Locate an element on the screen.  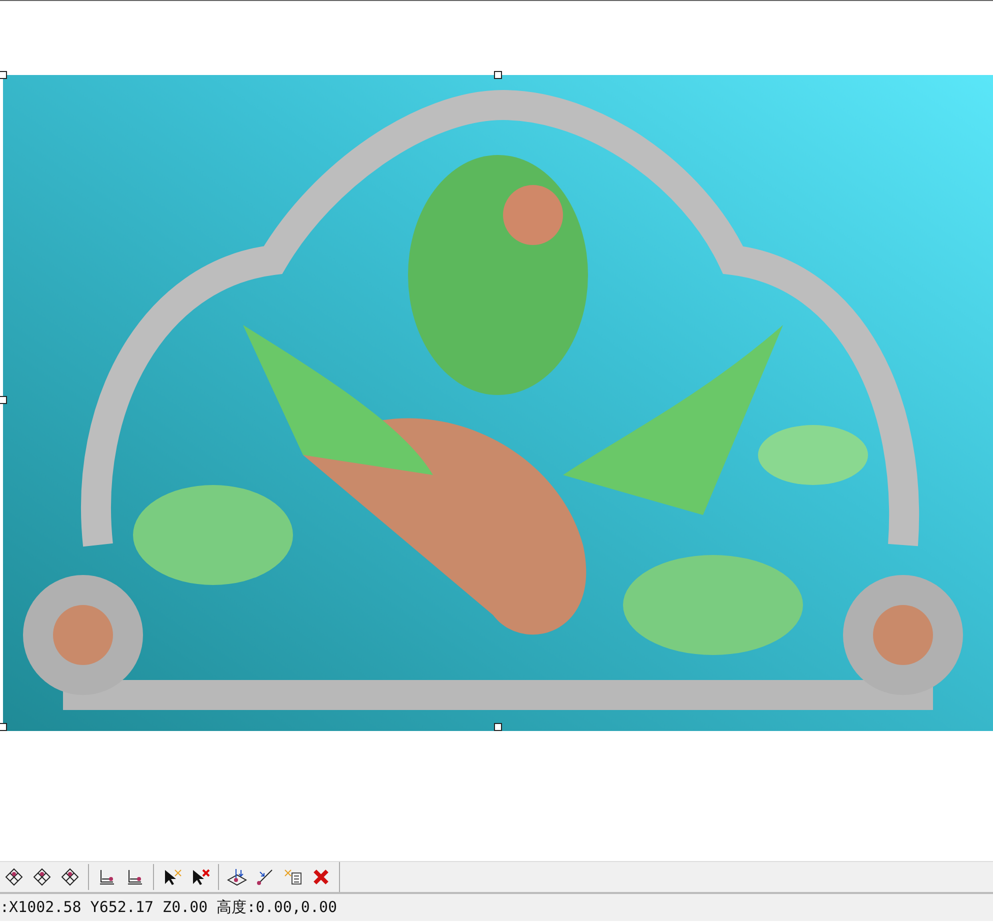
status-text: :X1002.58 Y652.17 Z0.00 高度:0.00,0.00 is located at coordinates (169, 907).